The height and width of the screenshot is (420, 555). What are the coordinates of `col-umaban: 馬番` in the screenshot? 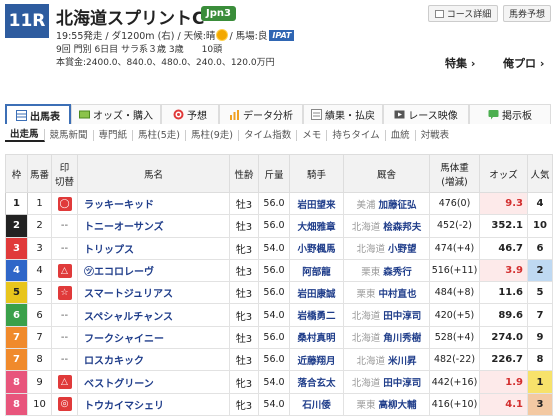 It's located at (39, 173).